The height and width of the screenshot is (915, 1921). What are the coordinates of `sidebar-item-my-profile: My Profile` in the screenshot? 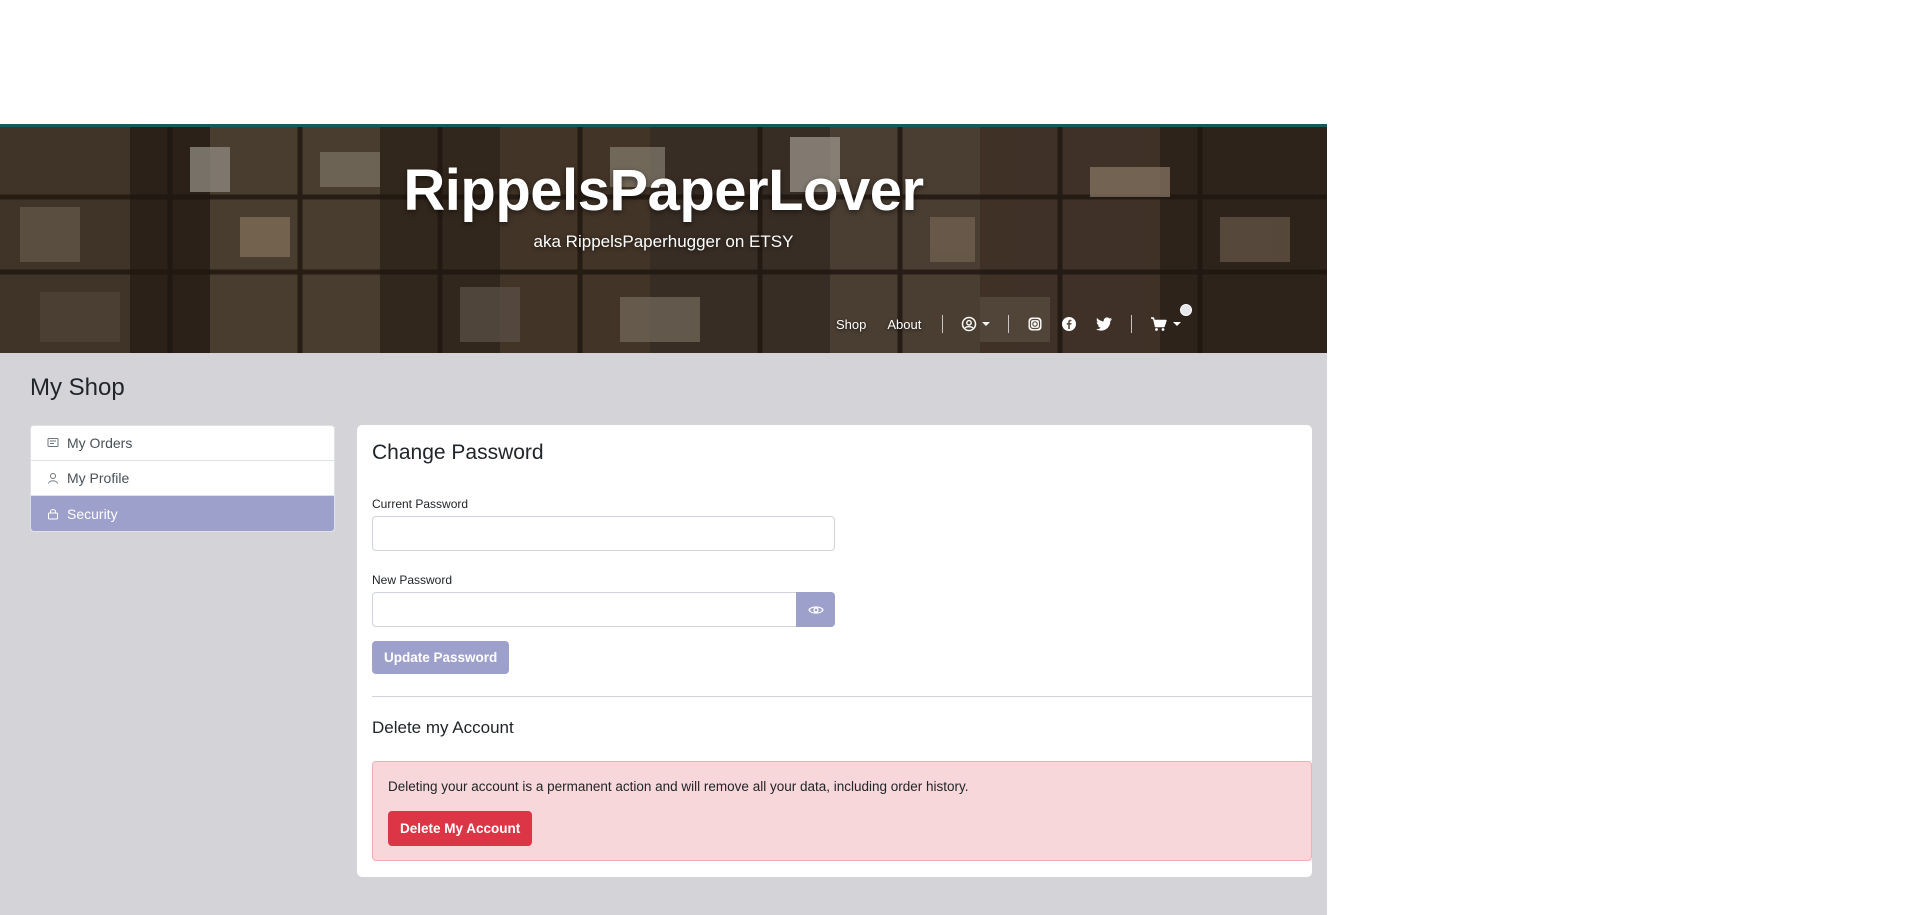 It's located at (182, 478).